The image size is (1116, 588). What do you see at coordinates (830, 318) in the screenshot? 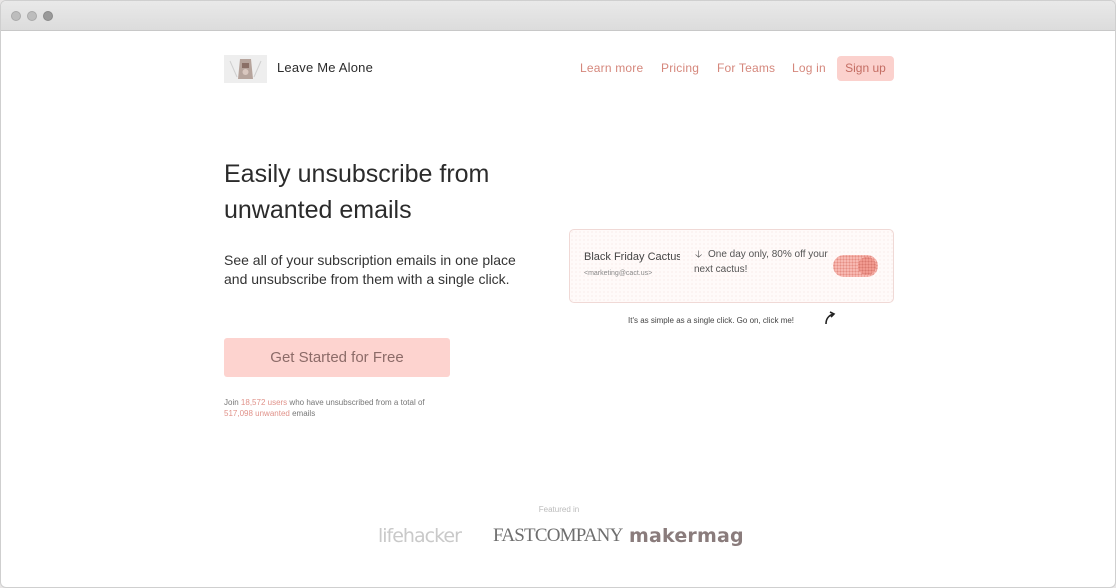
I see `curved-arrow-icon` at bounding box center [830, 318].